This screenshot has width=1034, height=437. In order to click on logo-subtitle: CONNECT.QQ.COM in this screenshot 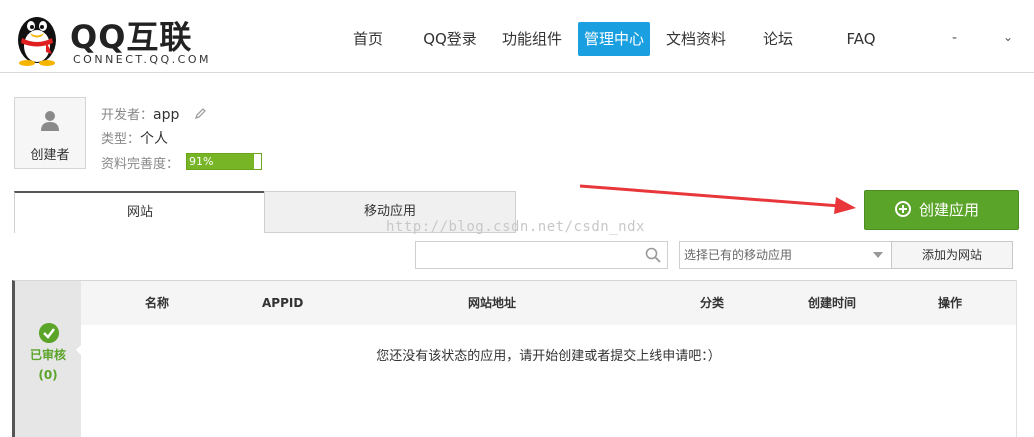, I will do `click(142, 59)`.